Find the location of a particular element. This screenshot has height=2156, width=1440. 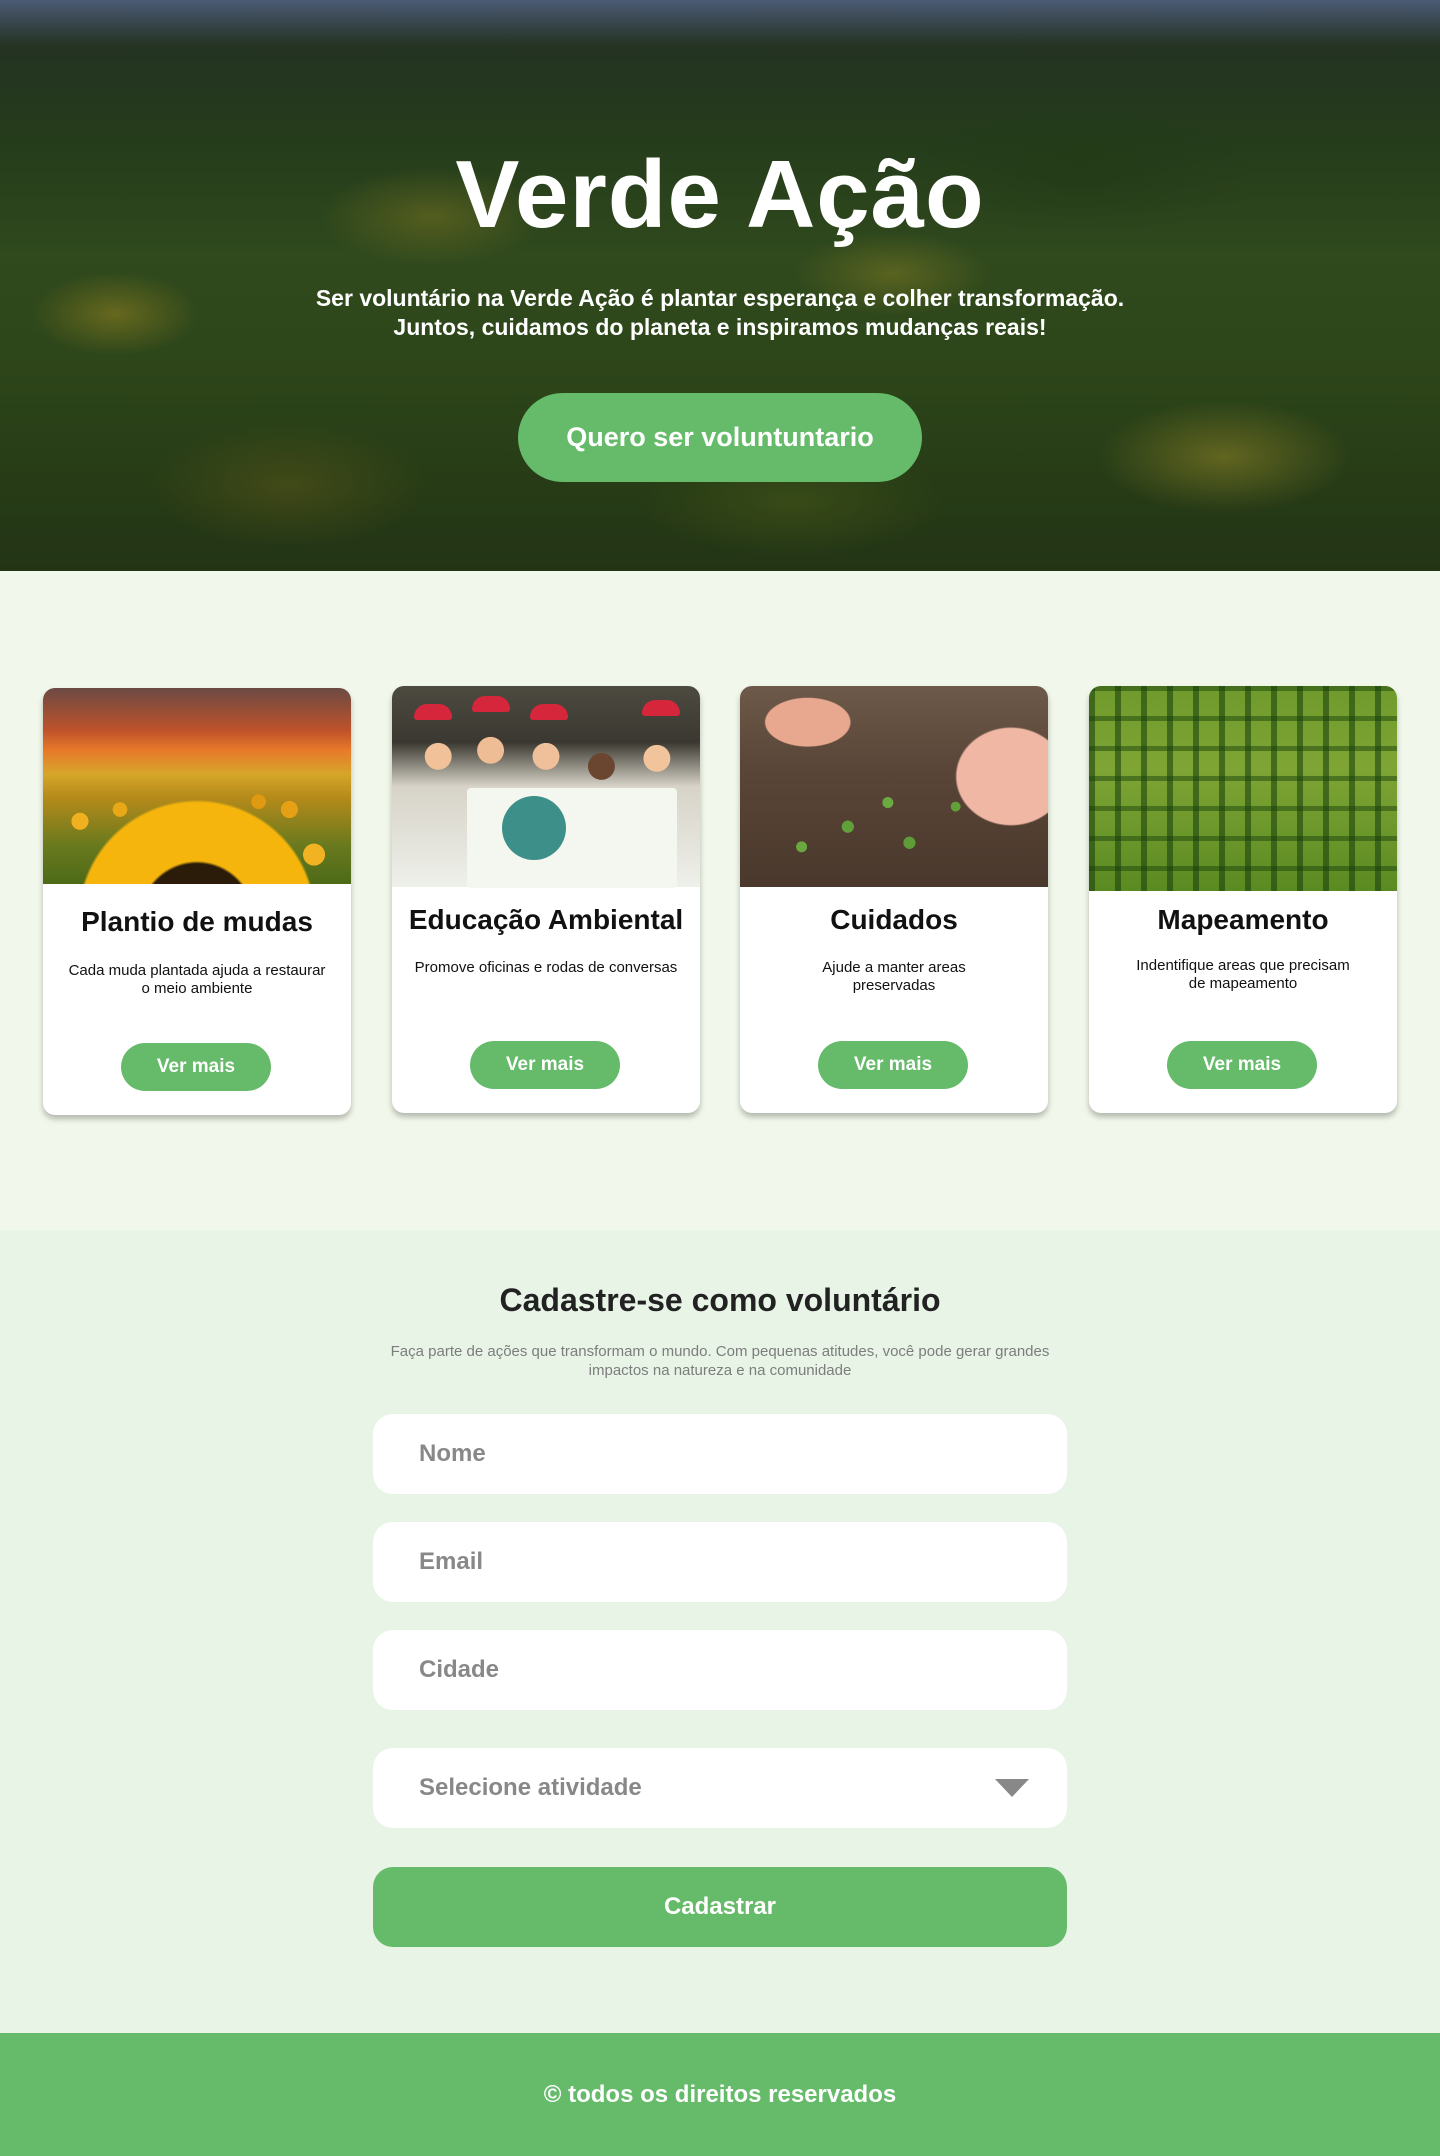

recycling-banner is located at coordinates (572, 838).